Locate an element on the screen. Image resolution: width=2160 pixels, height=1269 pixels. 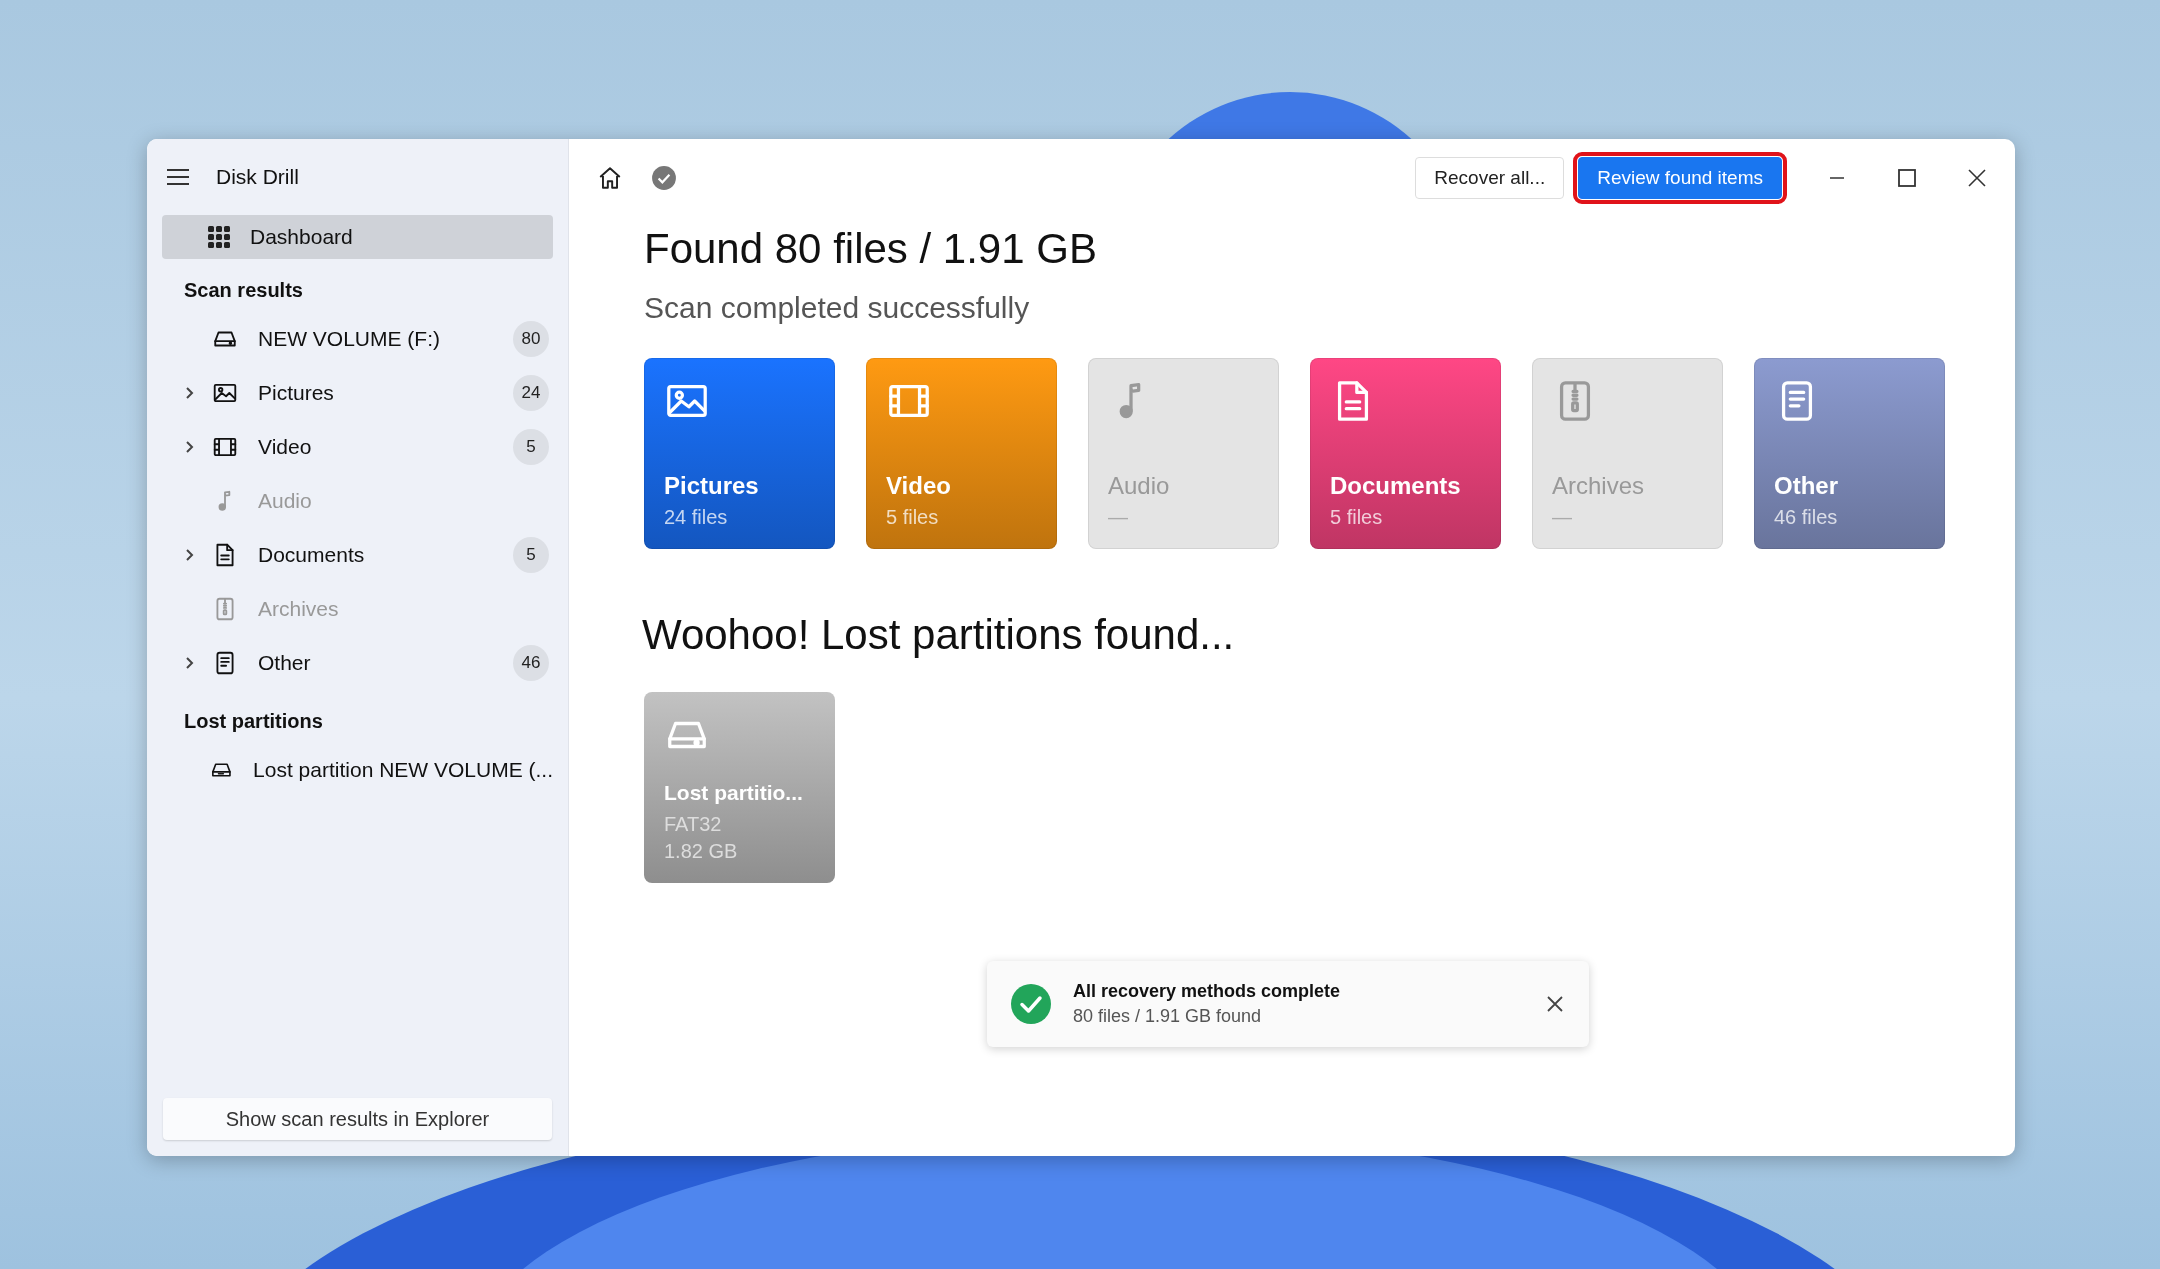
count-badge: 46 is located at coordinates (531, 663).